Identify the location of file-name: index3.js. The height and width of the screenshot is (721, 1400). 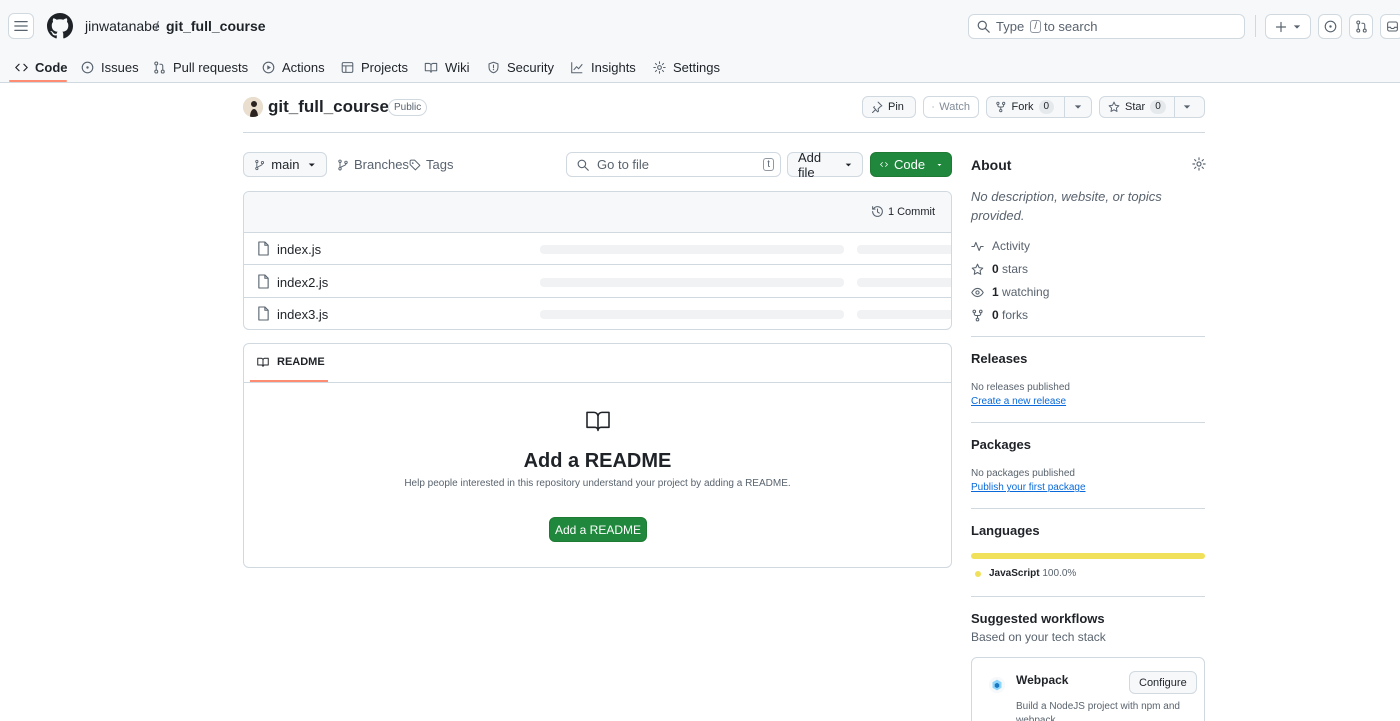
(302, 314).